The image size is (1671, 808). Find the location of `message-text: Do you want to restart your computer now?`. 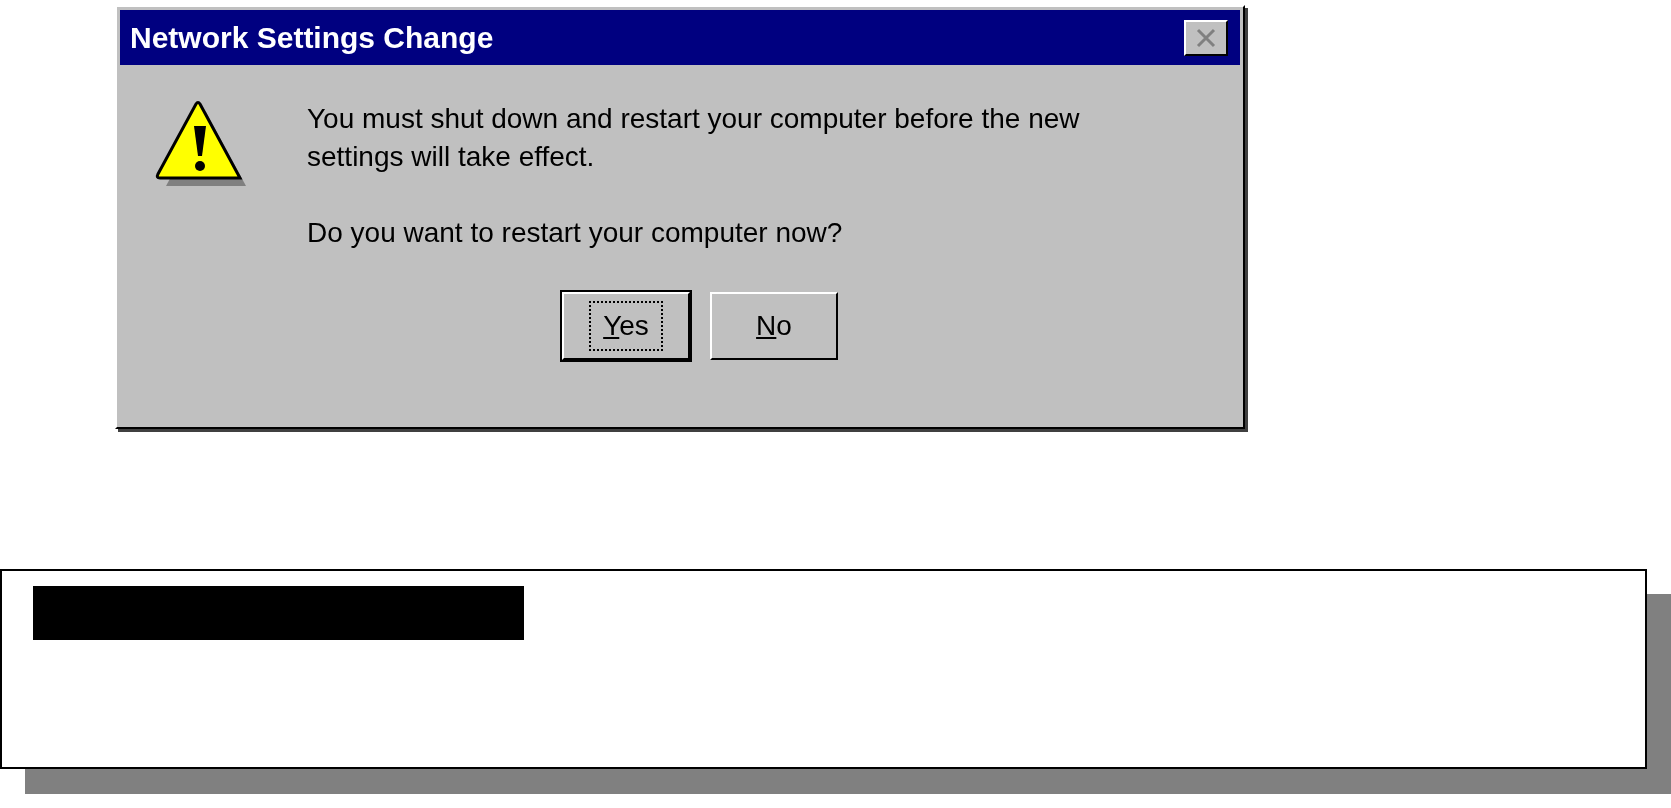

message-text: Do you want to restart your computer now? is located at coordinates (575, 233).